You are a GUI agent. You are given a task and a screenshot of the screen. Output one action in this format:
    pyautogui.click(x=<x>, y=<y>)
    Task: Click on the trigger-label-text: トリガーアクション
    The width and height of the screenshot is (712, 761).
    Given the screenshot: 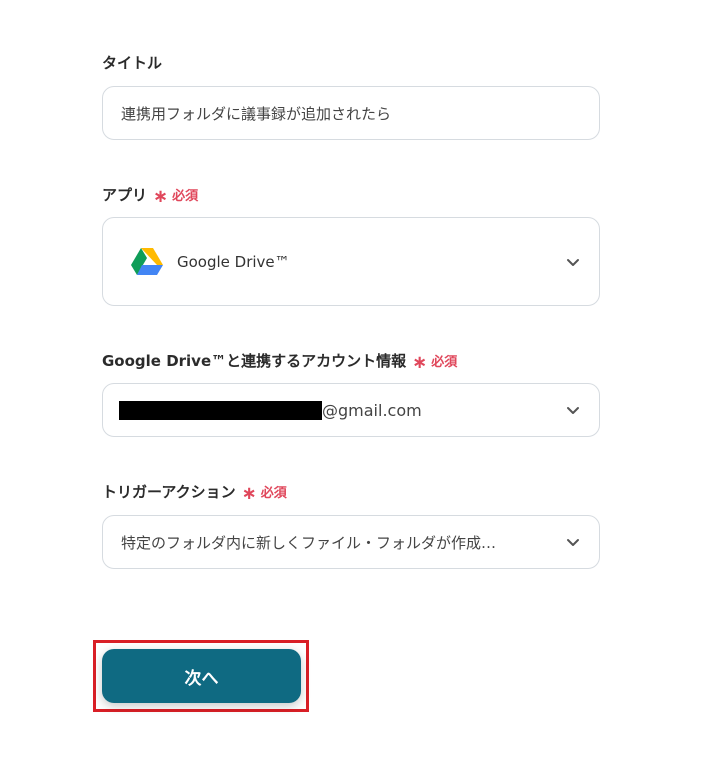 What is the action you would take?
    pyautogui.click(x=169, y=492)
    